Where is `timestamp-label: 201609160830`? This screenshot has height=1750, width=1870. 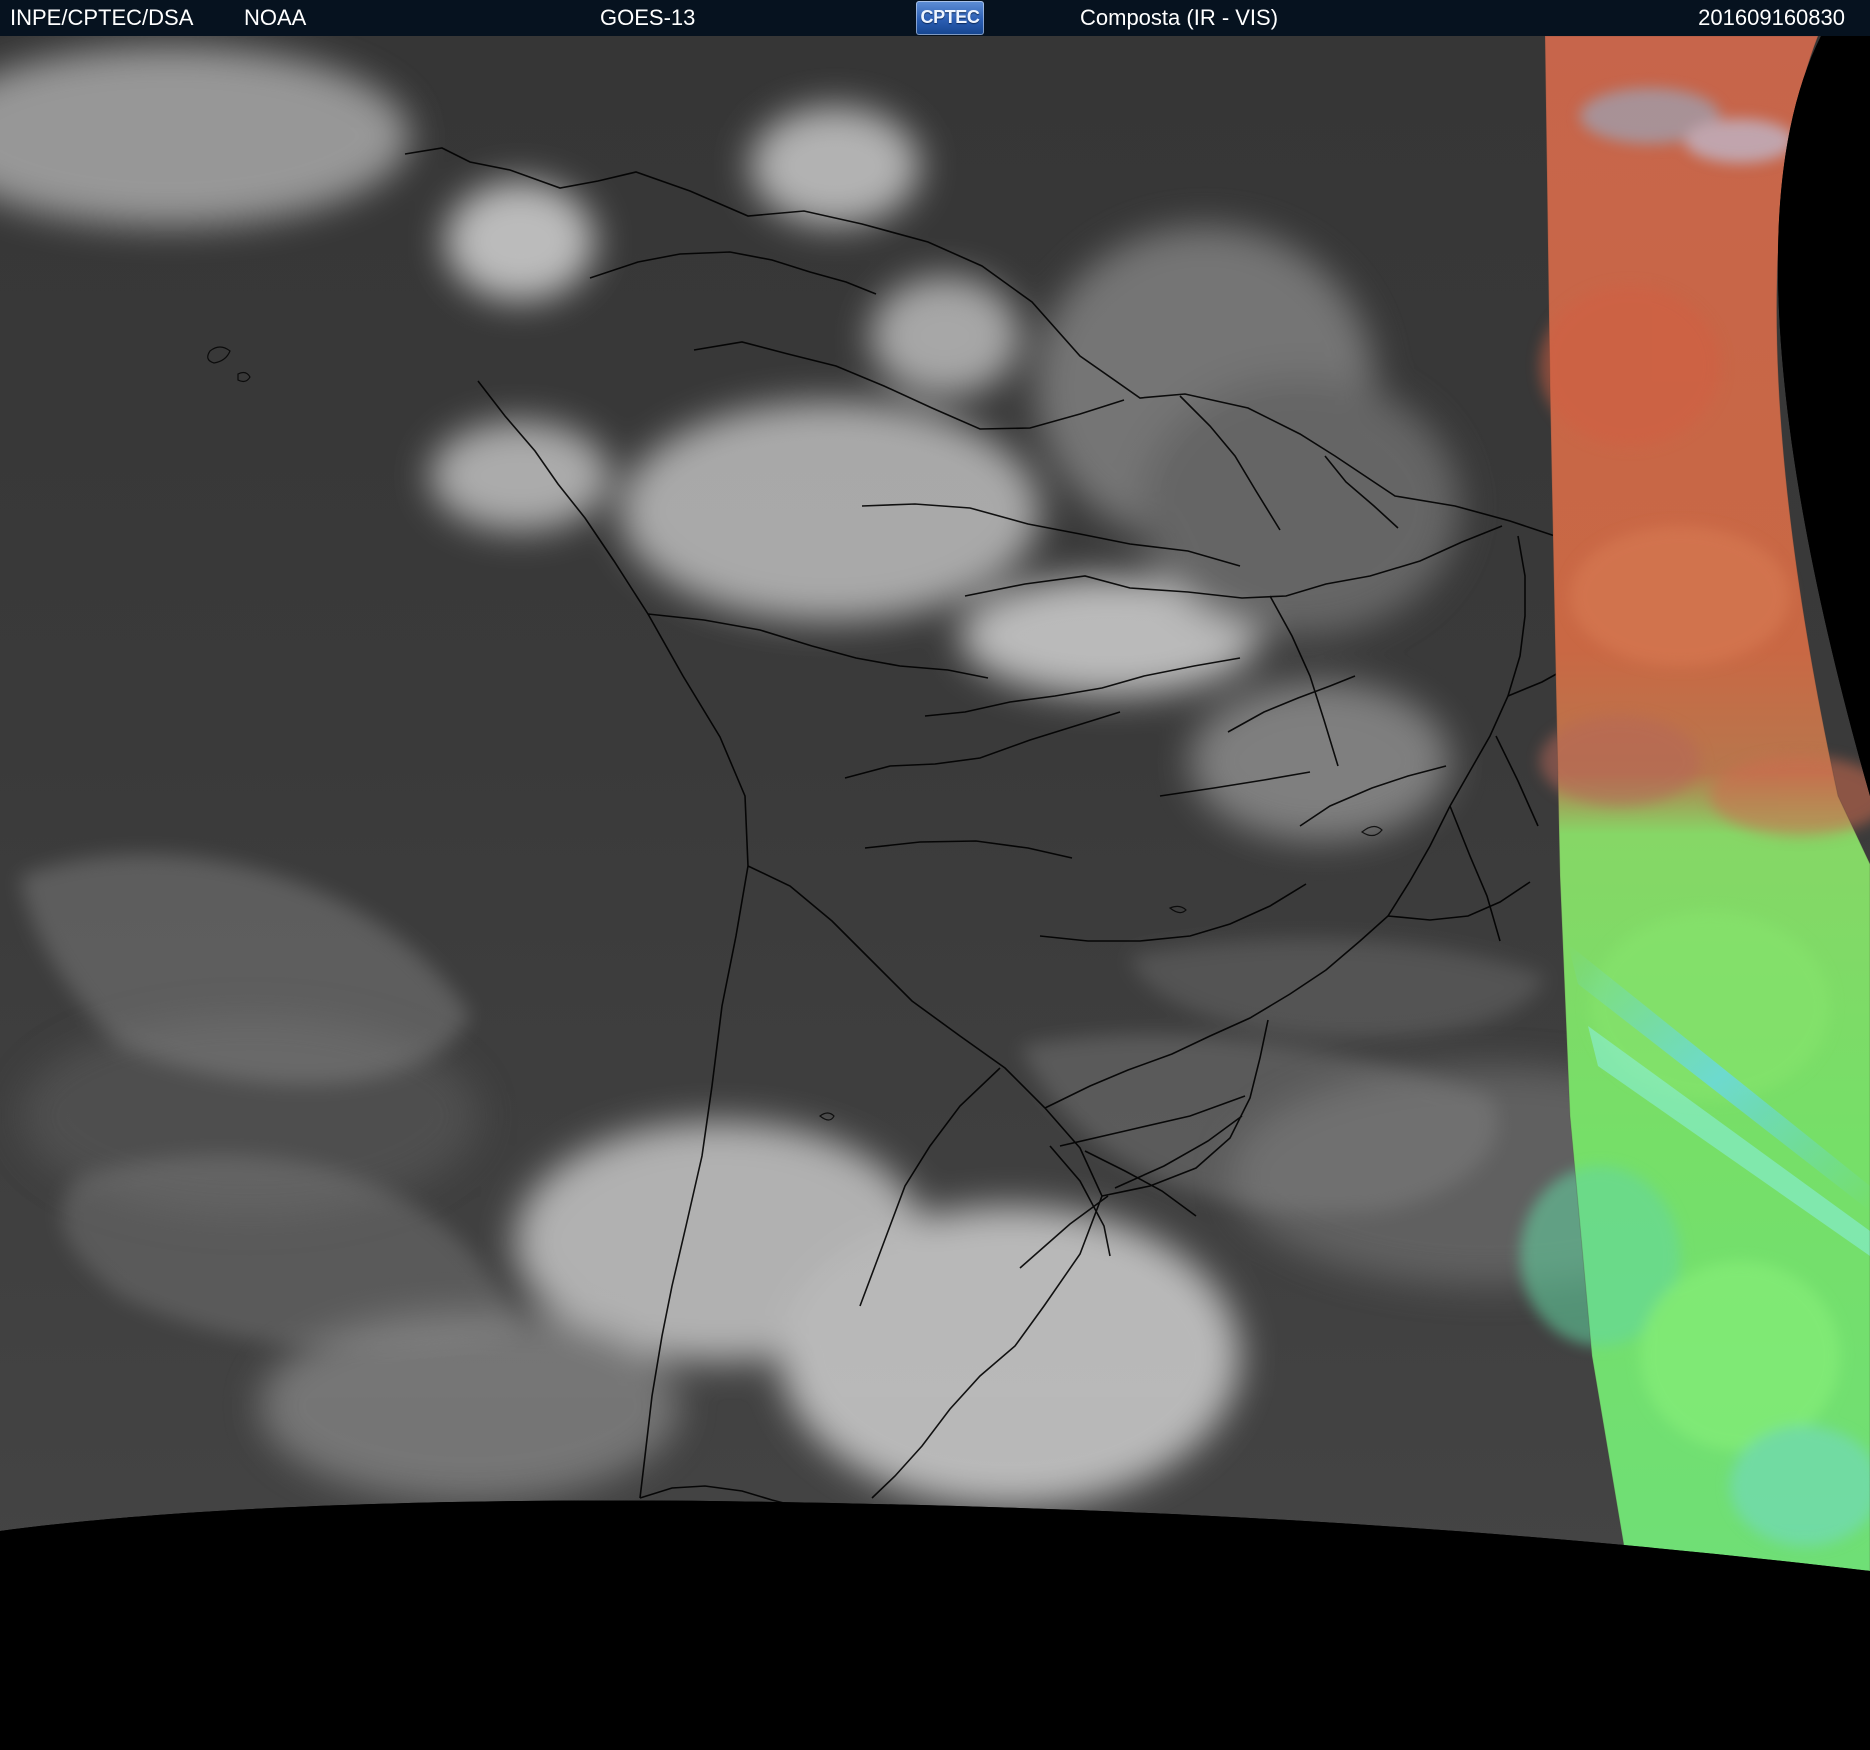
timestamp-label: 201609160830 is located at coordinates (1771, 17).